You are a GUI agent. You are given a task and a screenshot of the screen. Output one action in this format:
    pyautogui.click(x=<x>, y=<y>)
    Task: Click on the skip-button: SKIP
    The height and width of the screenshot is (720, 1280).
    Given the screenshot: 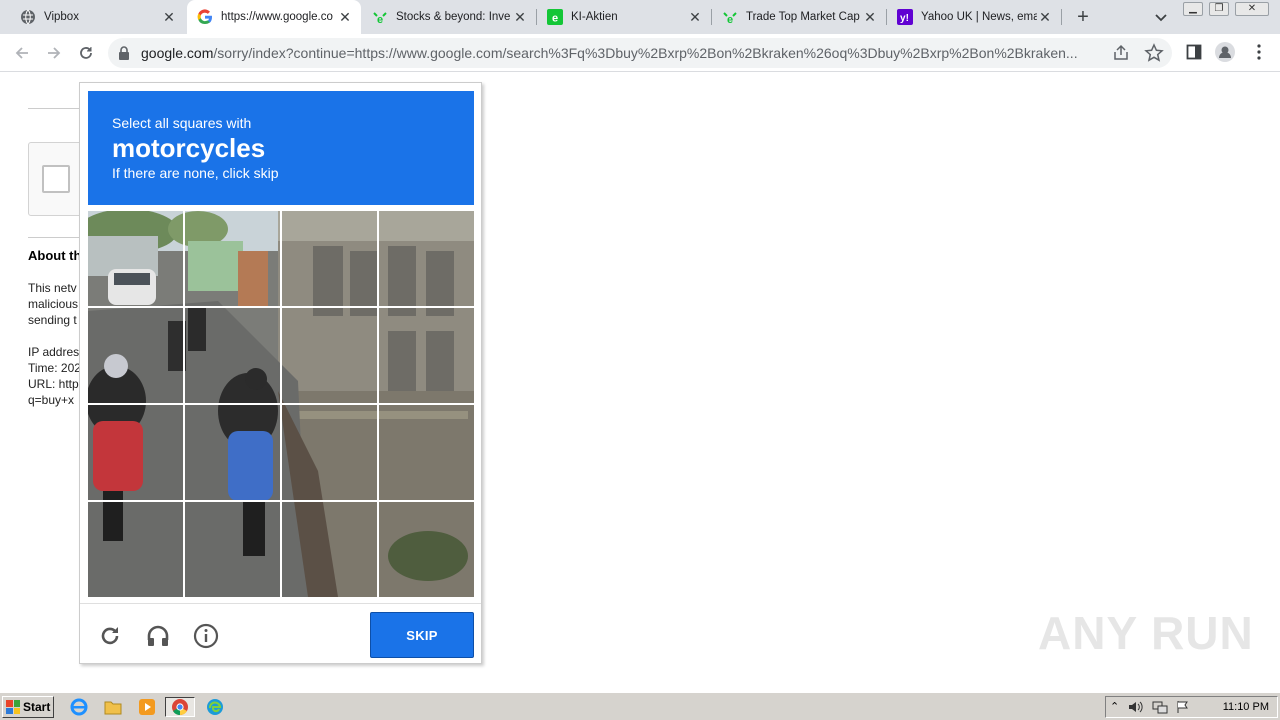 What is the action you would take?
    pyautogui.click(x=422, y=635)
    